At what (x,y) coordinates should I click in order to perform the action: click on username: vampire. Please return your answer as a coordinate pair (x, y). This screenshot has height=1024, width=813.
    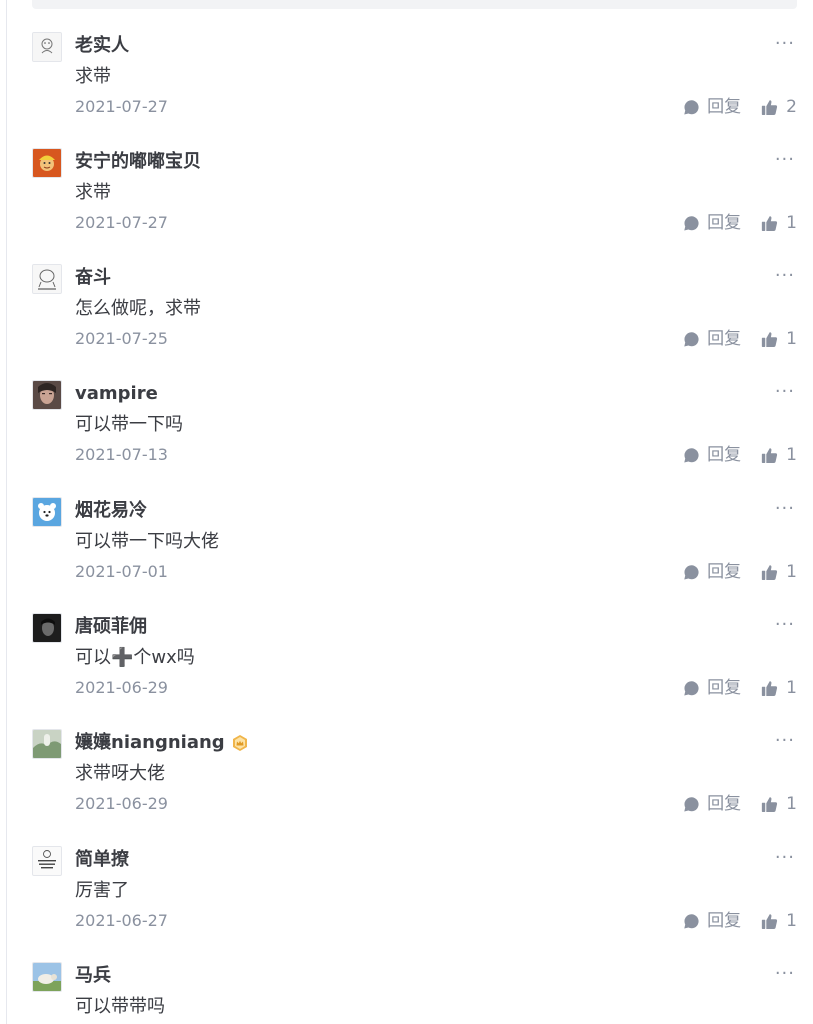
    Looking at the image, I should click on (116, 394).